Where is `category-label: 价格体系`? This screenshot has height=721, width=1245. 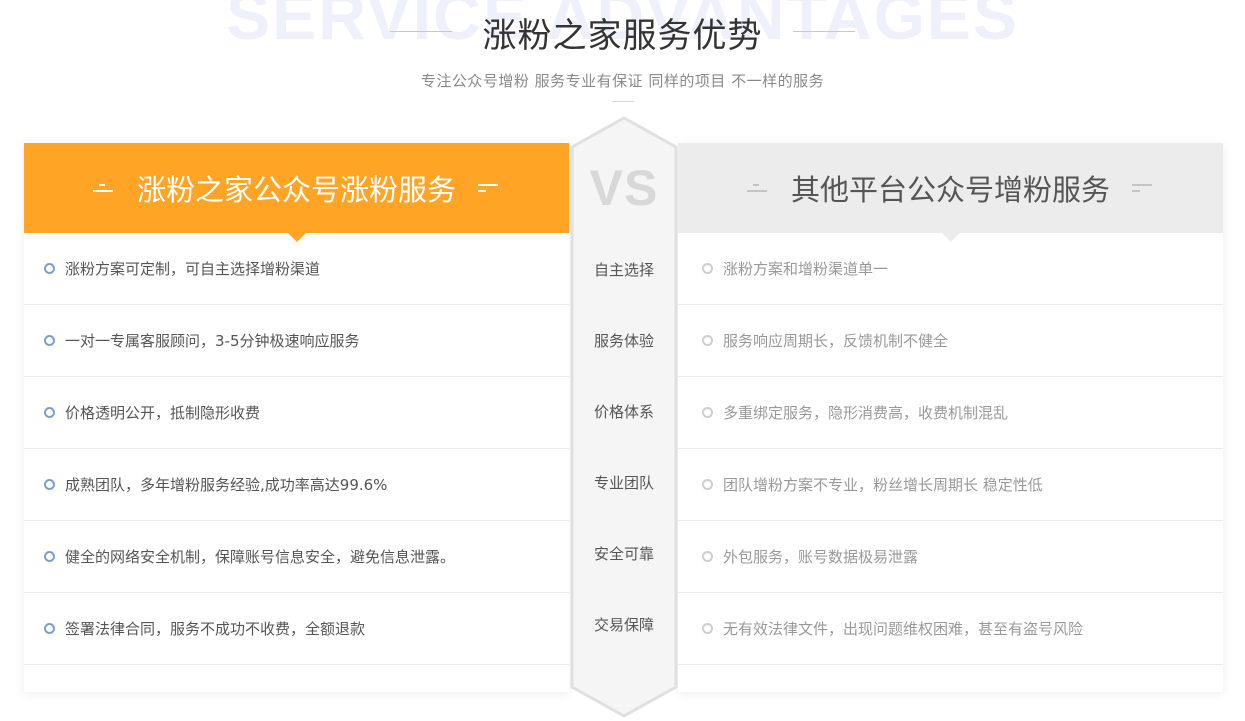 category-label: 价格体系 is located at coordinates (623, 412).